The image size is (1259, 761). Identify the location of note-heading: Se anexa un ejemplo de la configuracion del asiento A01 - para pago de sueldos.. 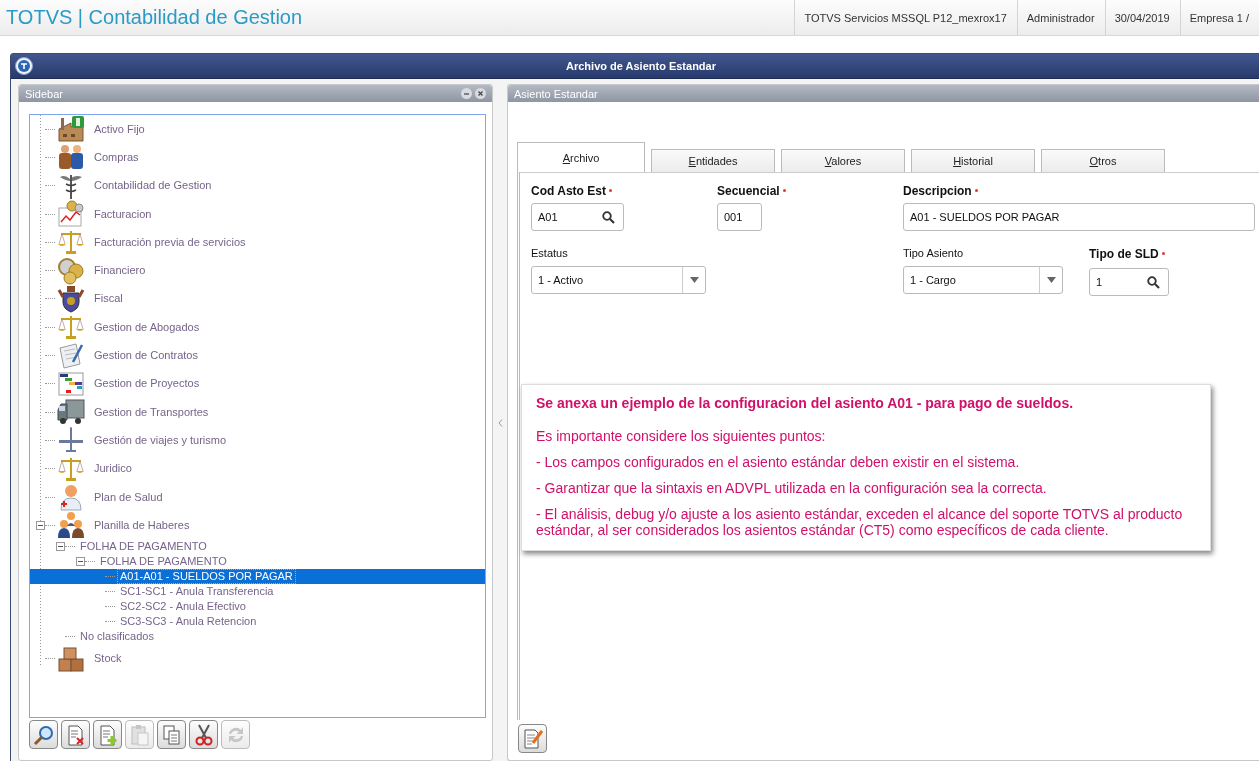
(805, 403).